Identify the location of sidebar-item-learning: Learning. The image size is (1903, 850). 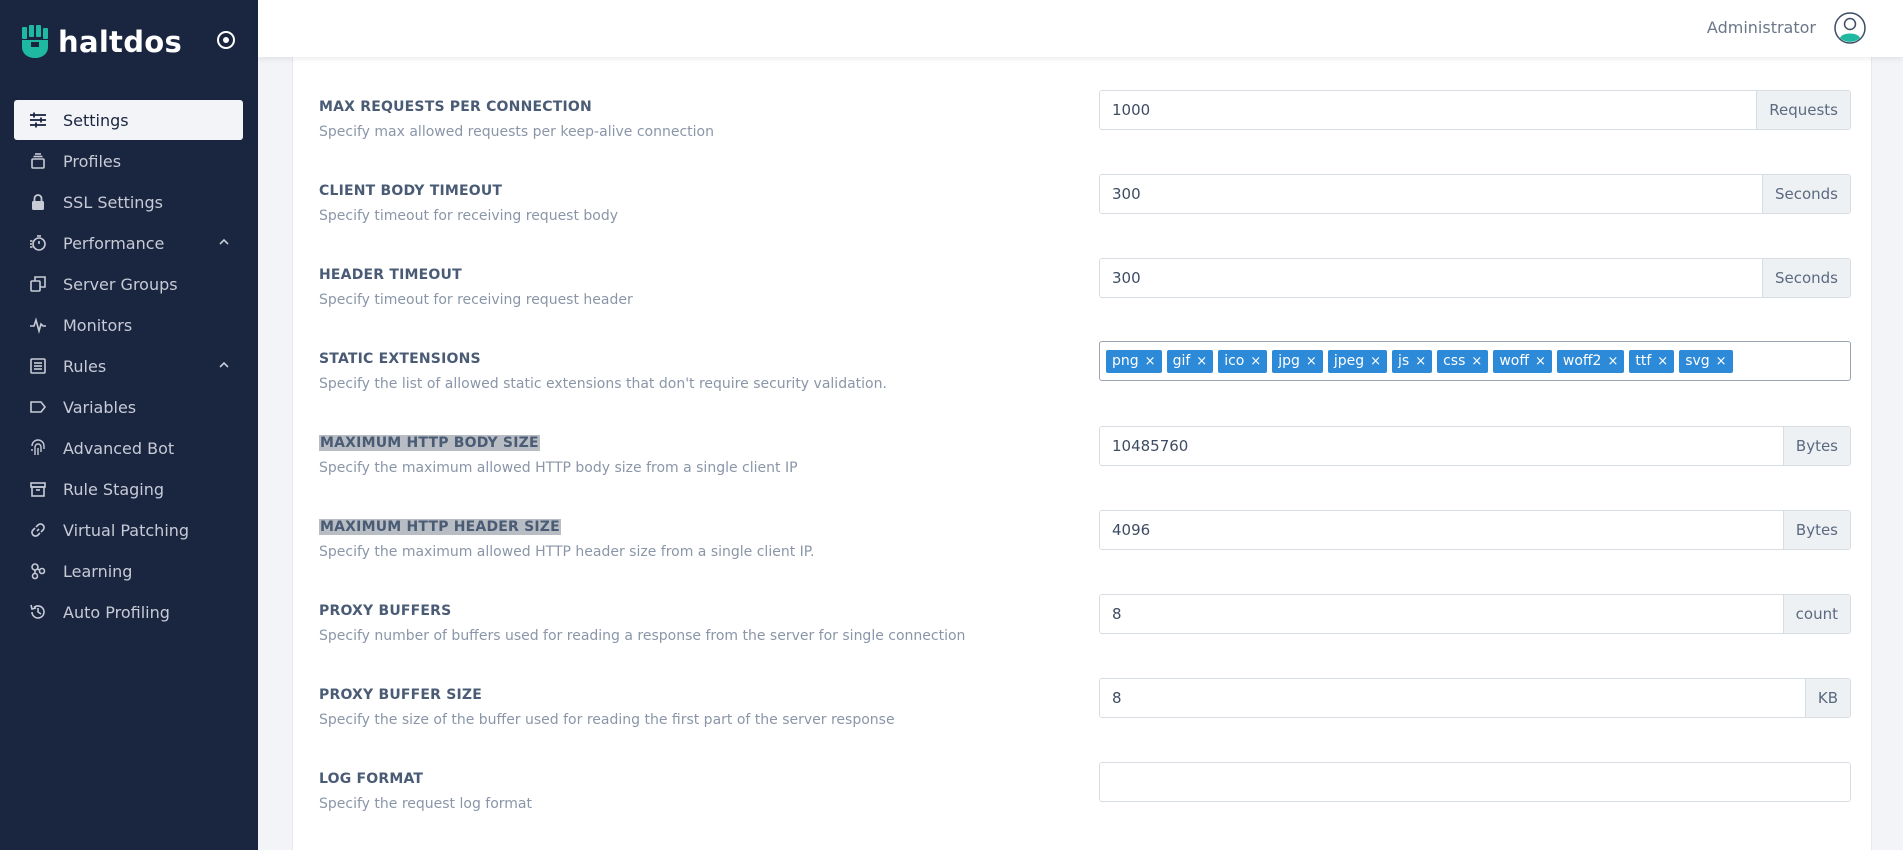
(128, 571).